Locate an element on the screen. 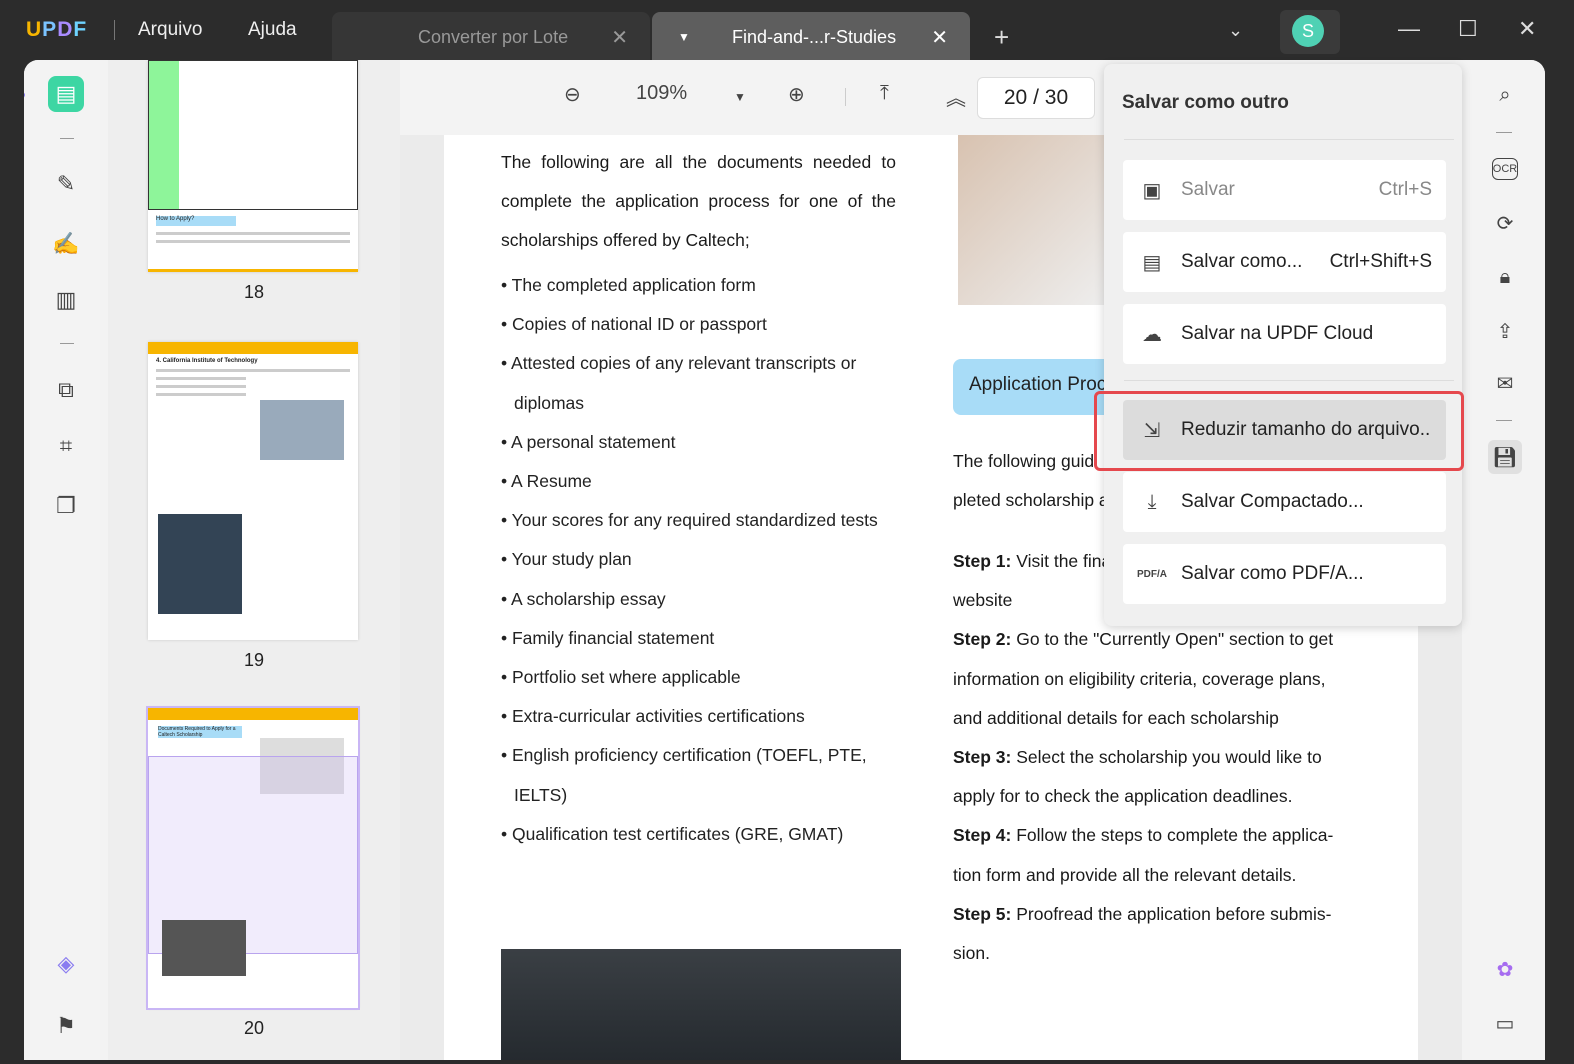 This screenshot has height=1064, width=1574. step-text: Select the scholarship you would like to is located at coordinates (1169, 757).